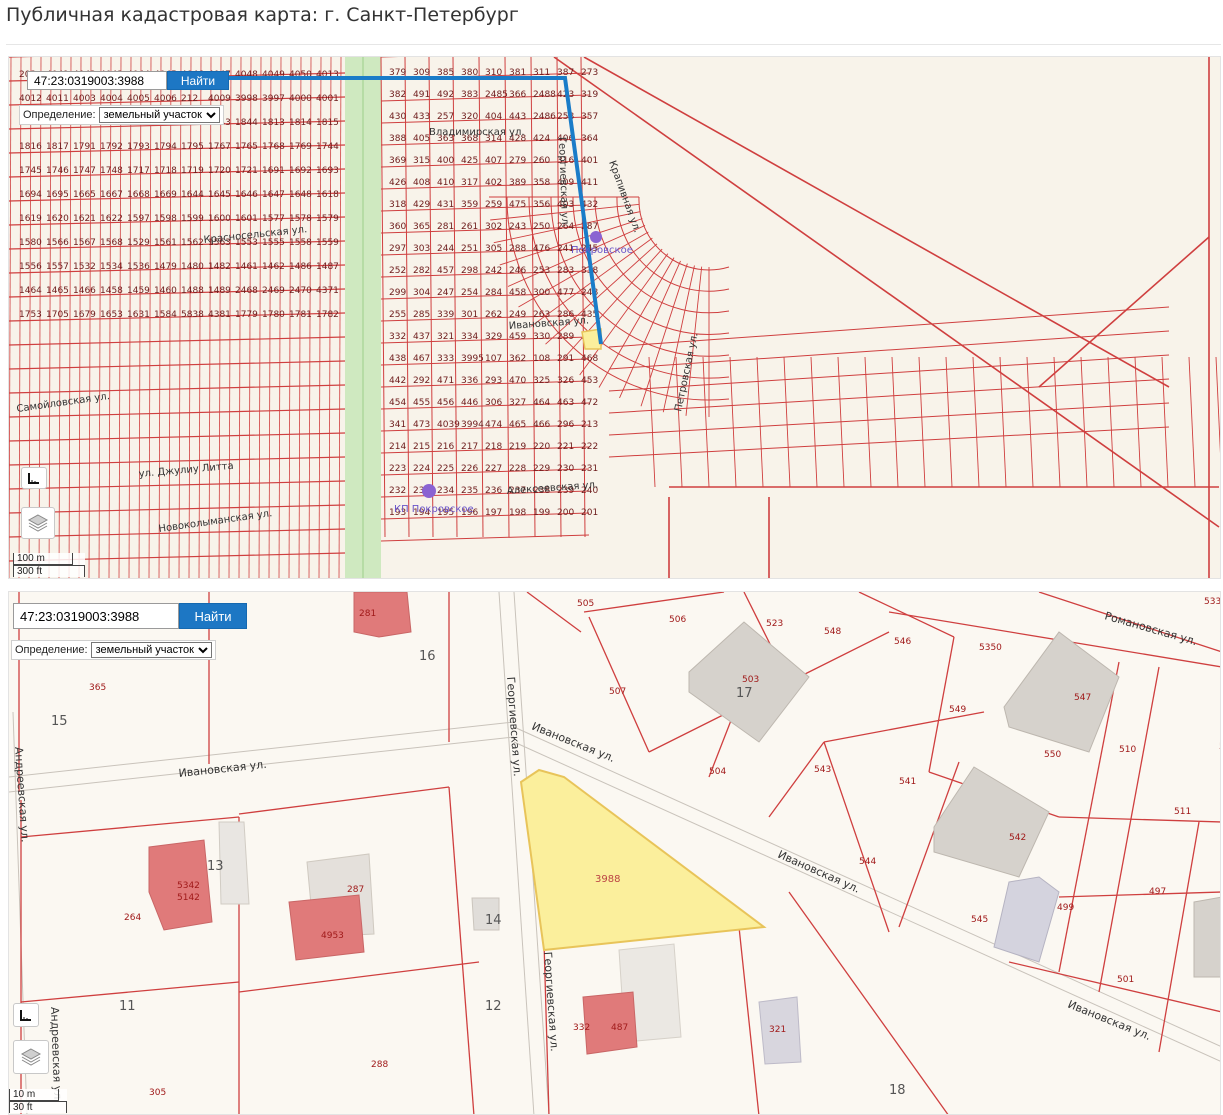 Image resolution: width=1223 pixels, height=1115 pixels. I want to click on street-label: Ивановская ул., so click(222, 769).